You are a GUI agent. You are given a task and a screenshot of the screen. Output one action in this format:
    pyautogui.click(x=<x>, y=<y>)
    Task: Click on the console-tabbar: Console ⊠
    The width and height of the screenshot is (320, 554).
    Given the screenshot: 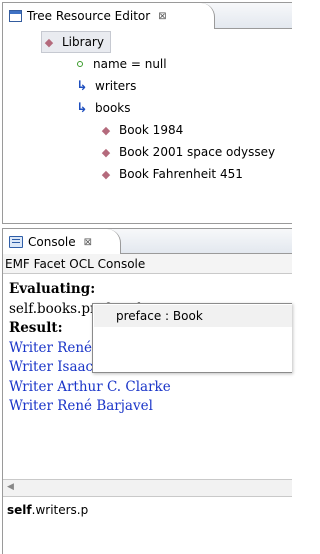 What is the action you would take?
    pyautogui.click(x=147, y=241)
    